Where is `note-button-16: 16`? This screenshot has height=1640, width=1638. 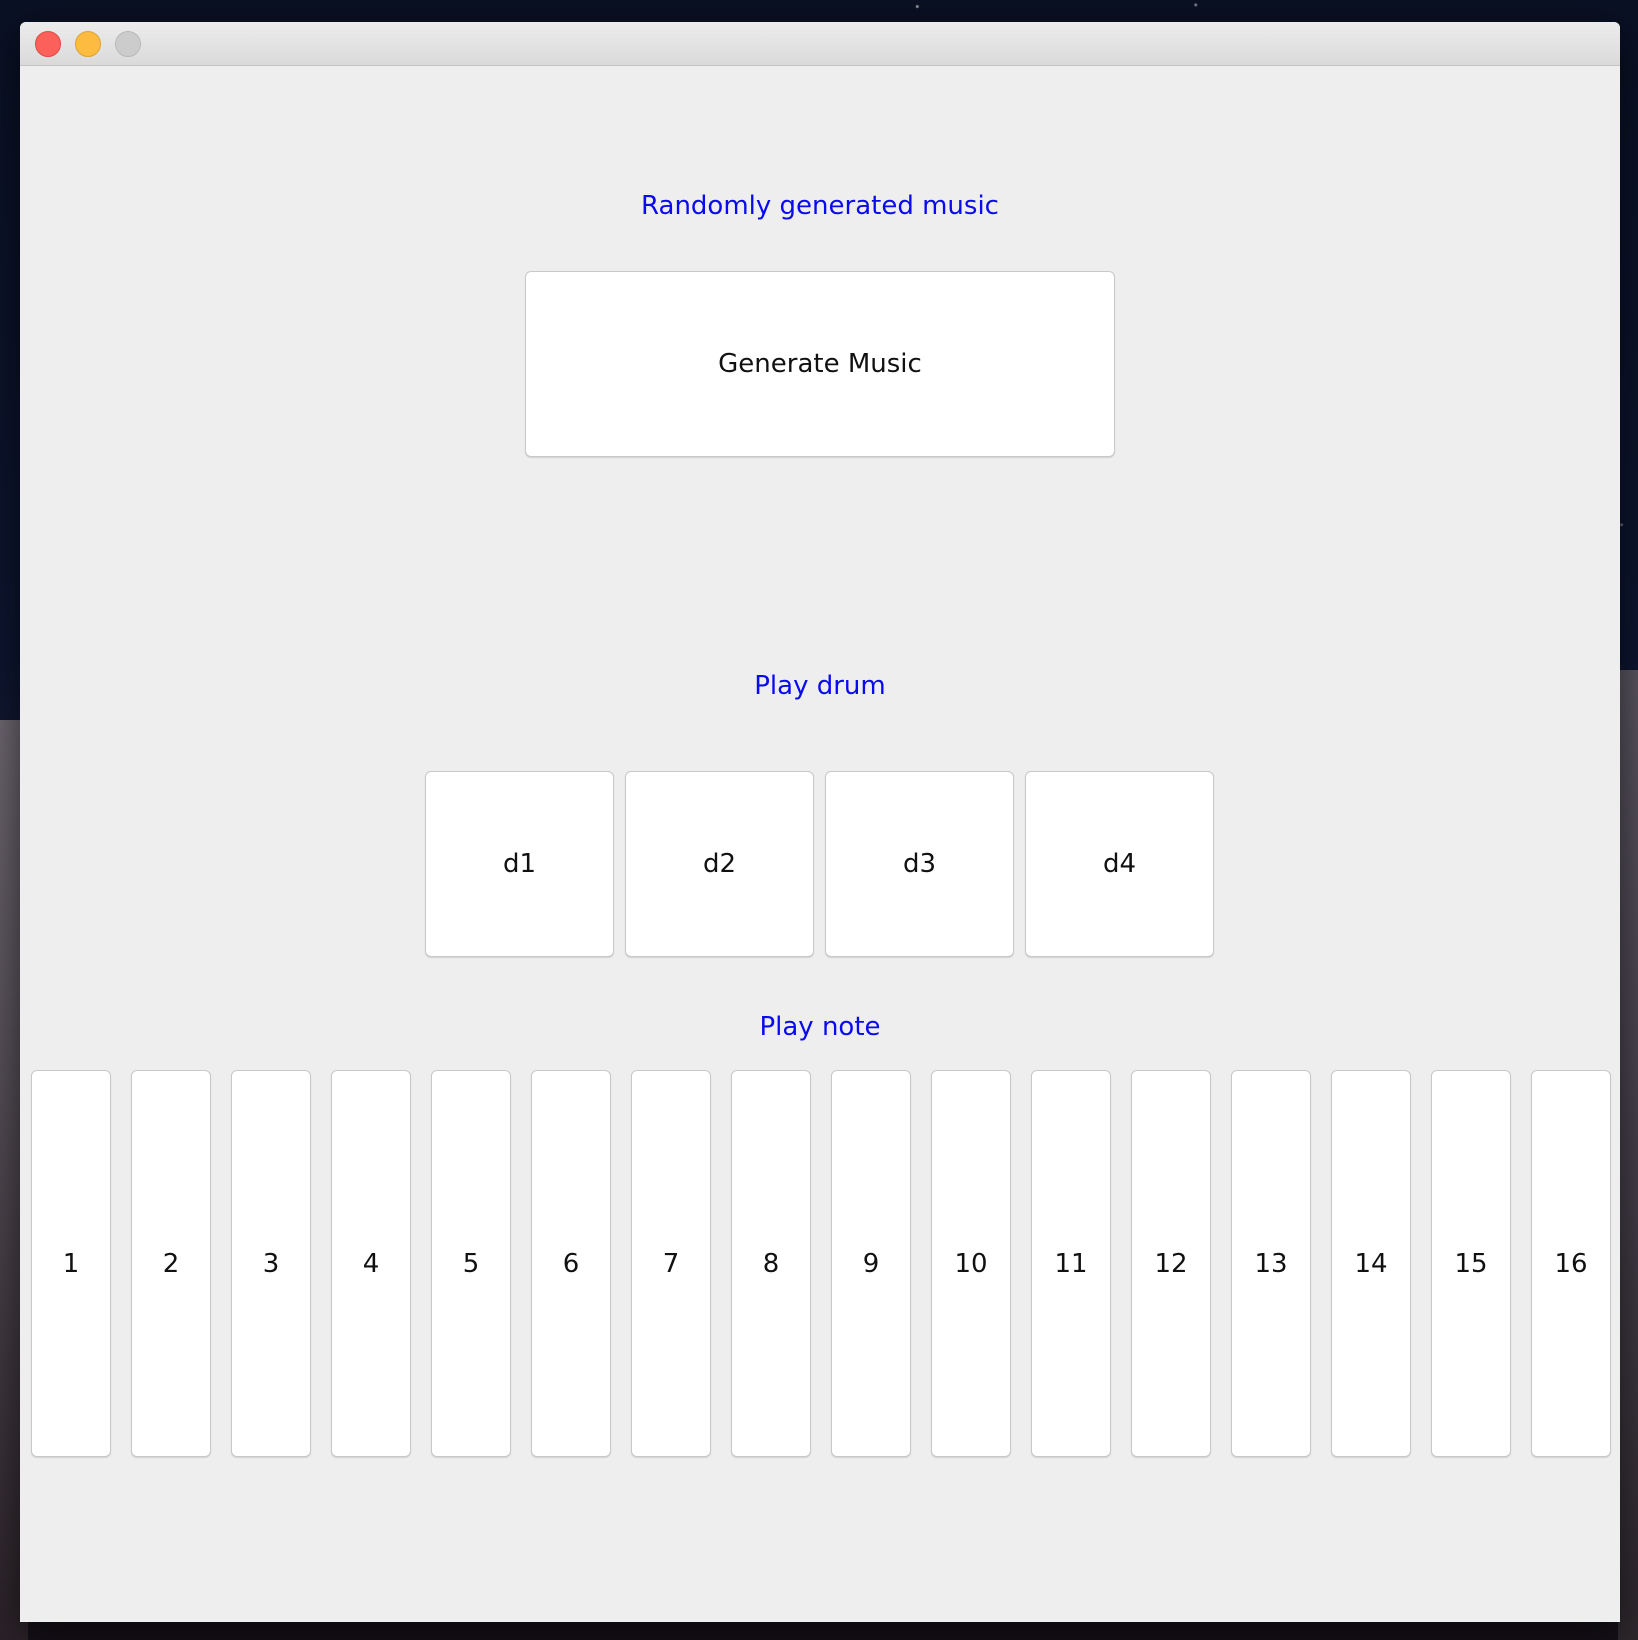
note-button-16: 16 is located at coordinates (1571, 1263).